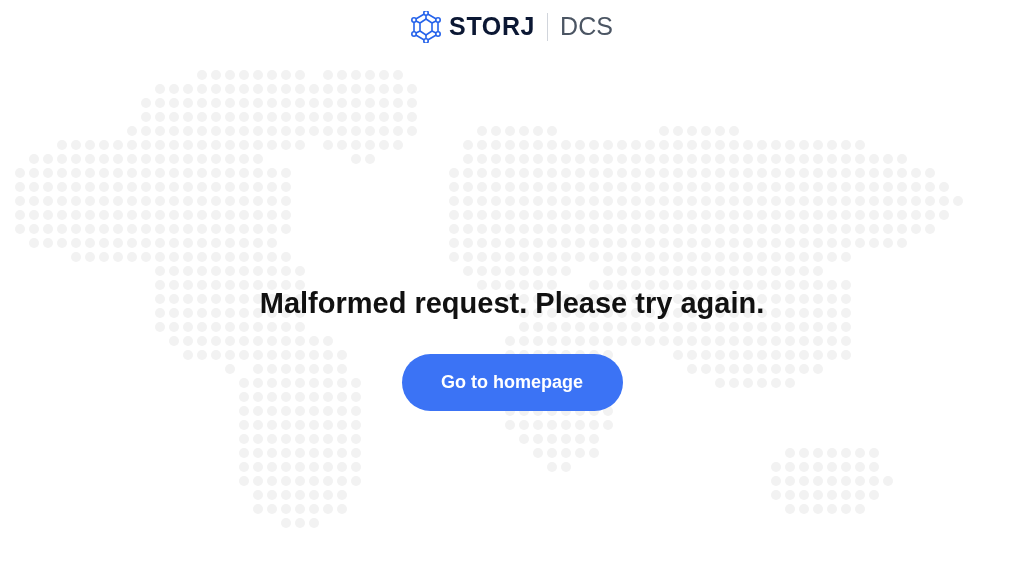  I want to click on homepage-button: Go to homepage, so click(512, 382).